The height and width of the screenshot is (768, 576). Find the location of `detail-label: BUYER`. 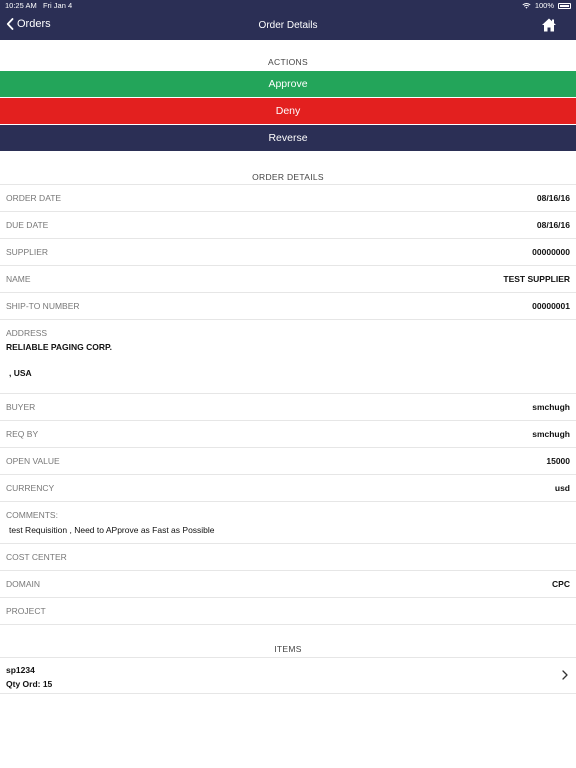

detail-label: BUYER is located at coordinates (21, 407).